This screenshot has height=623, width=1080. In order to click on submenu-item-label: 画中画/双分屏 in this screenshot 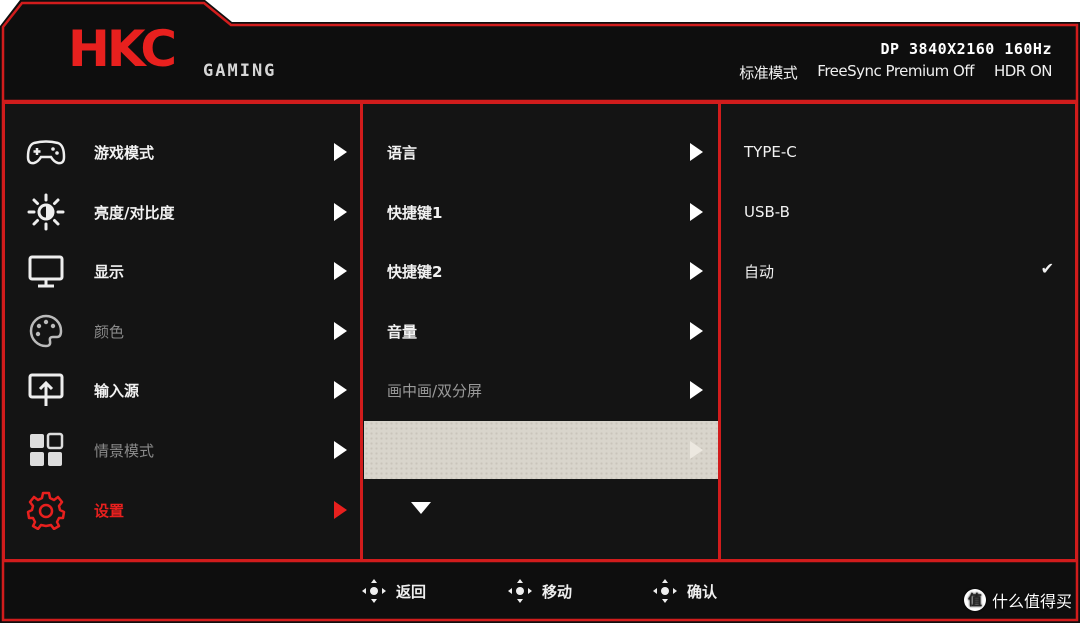, I will do `click(435, 390)`.